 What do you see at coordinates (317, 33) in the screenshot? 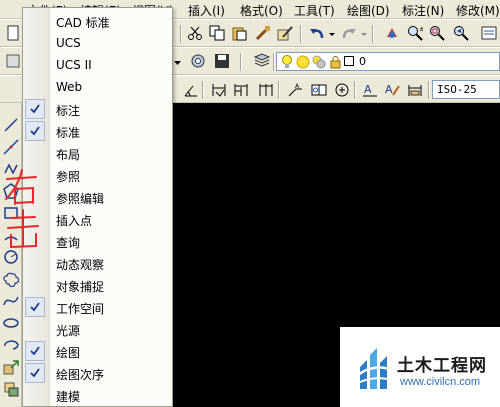
I see `undo-icon` at bounding box center [317, 33].